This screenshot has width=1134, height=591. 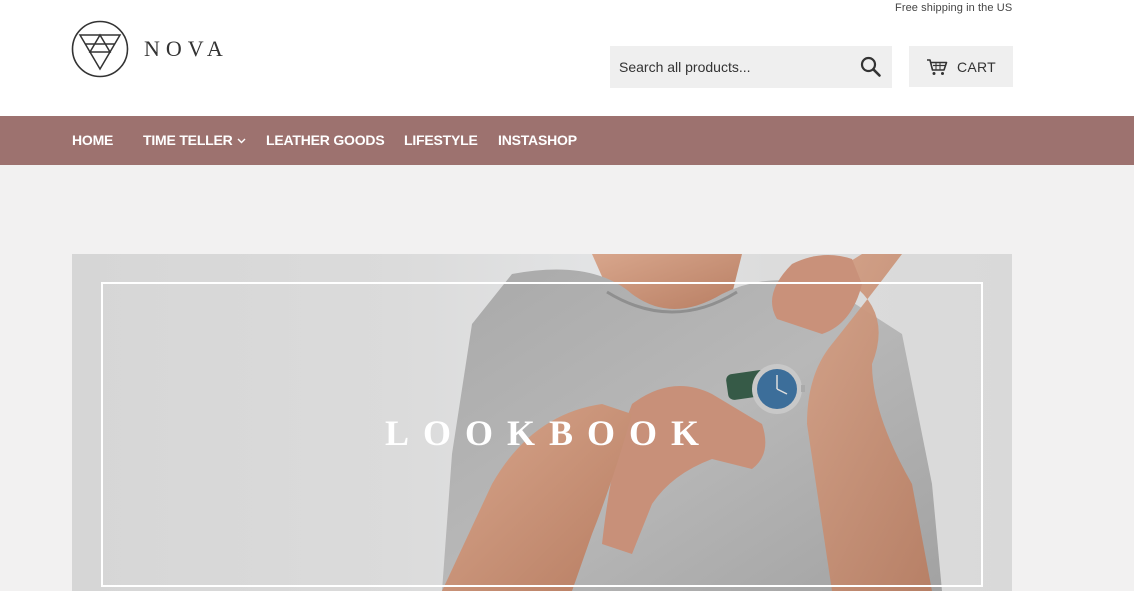 I want to click on nav-item-instashop: INSTASHOP, so click(x=537, y=140).